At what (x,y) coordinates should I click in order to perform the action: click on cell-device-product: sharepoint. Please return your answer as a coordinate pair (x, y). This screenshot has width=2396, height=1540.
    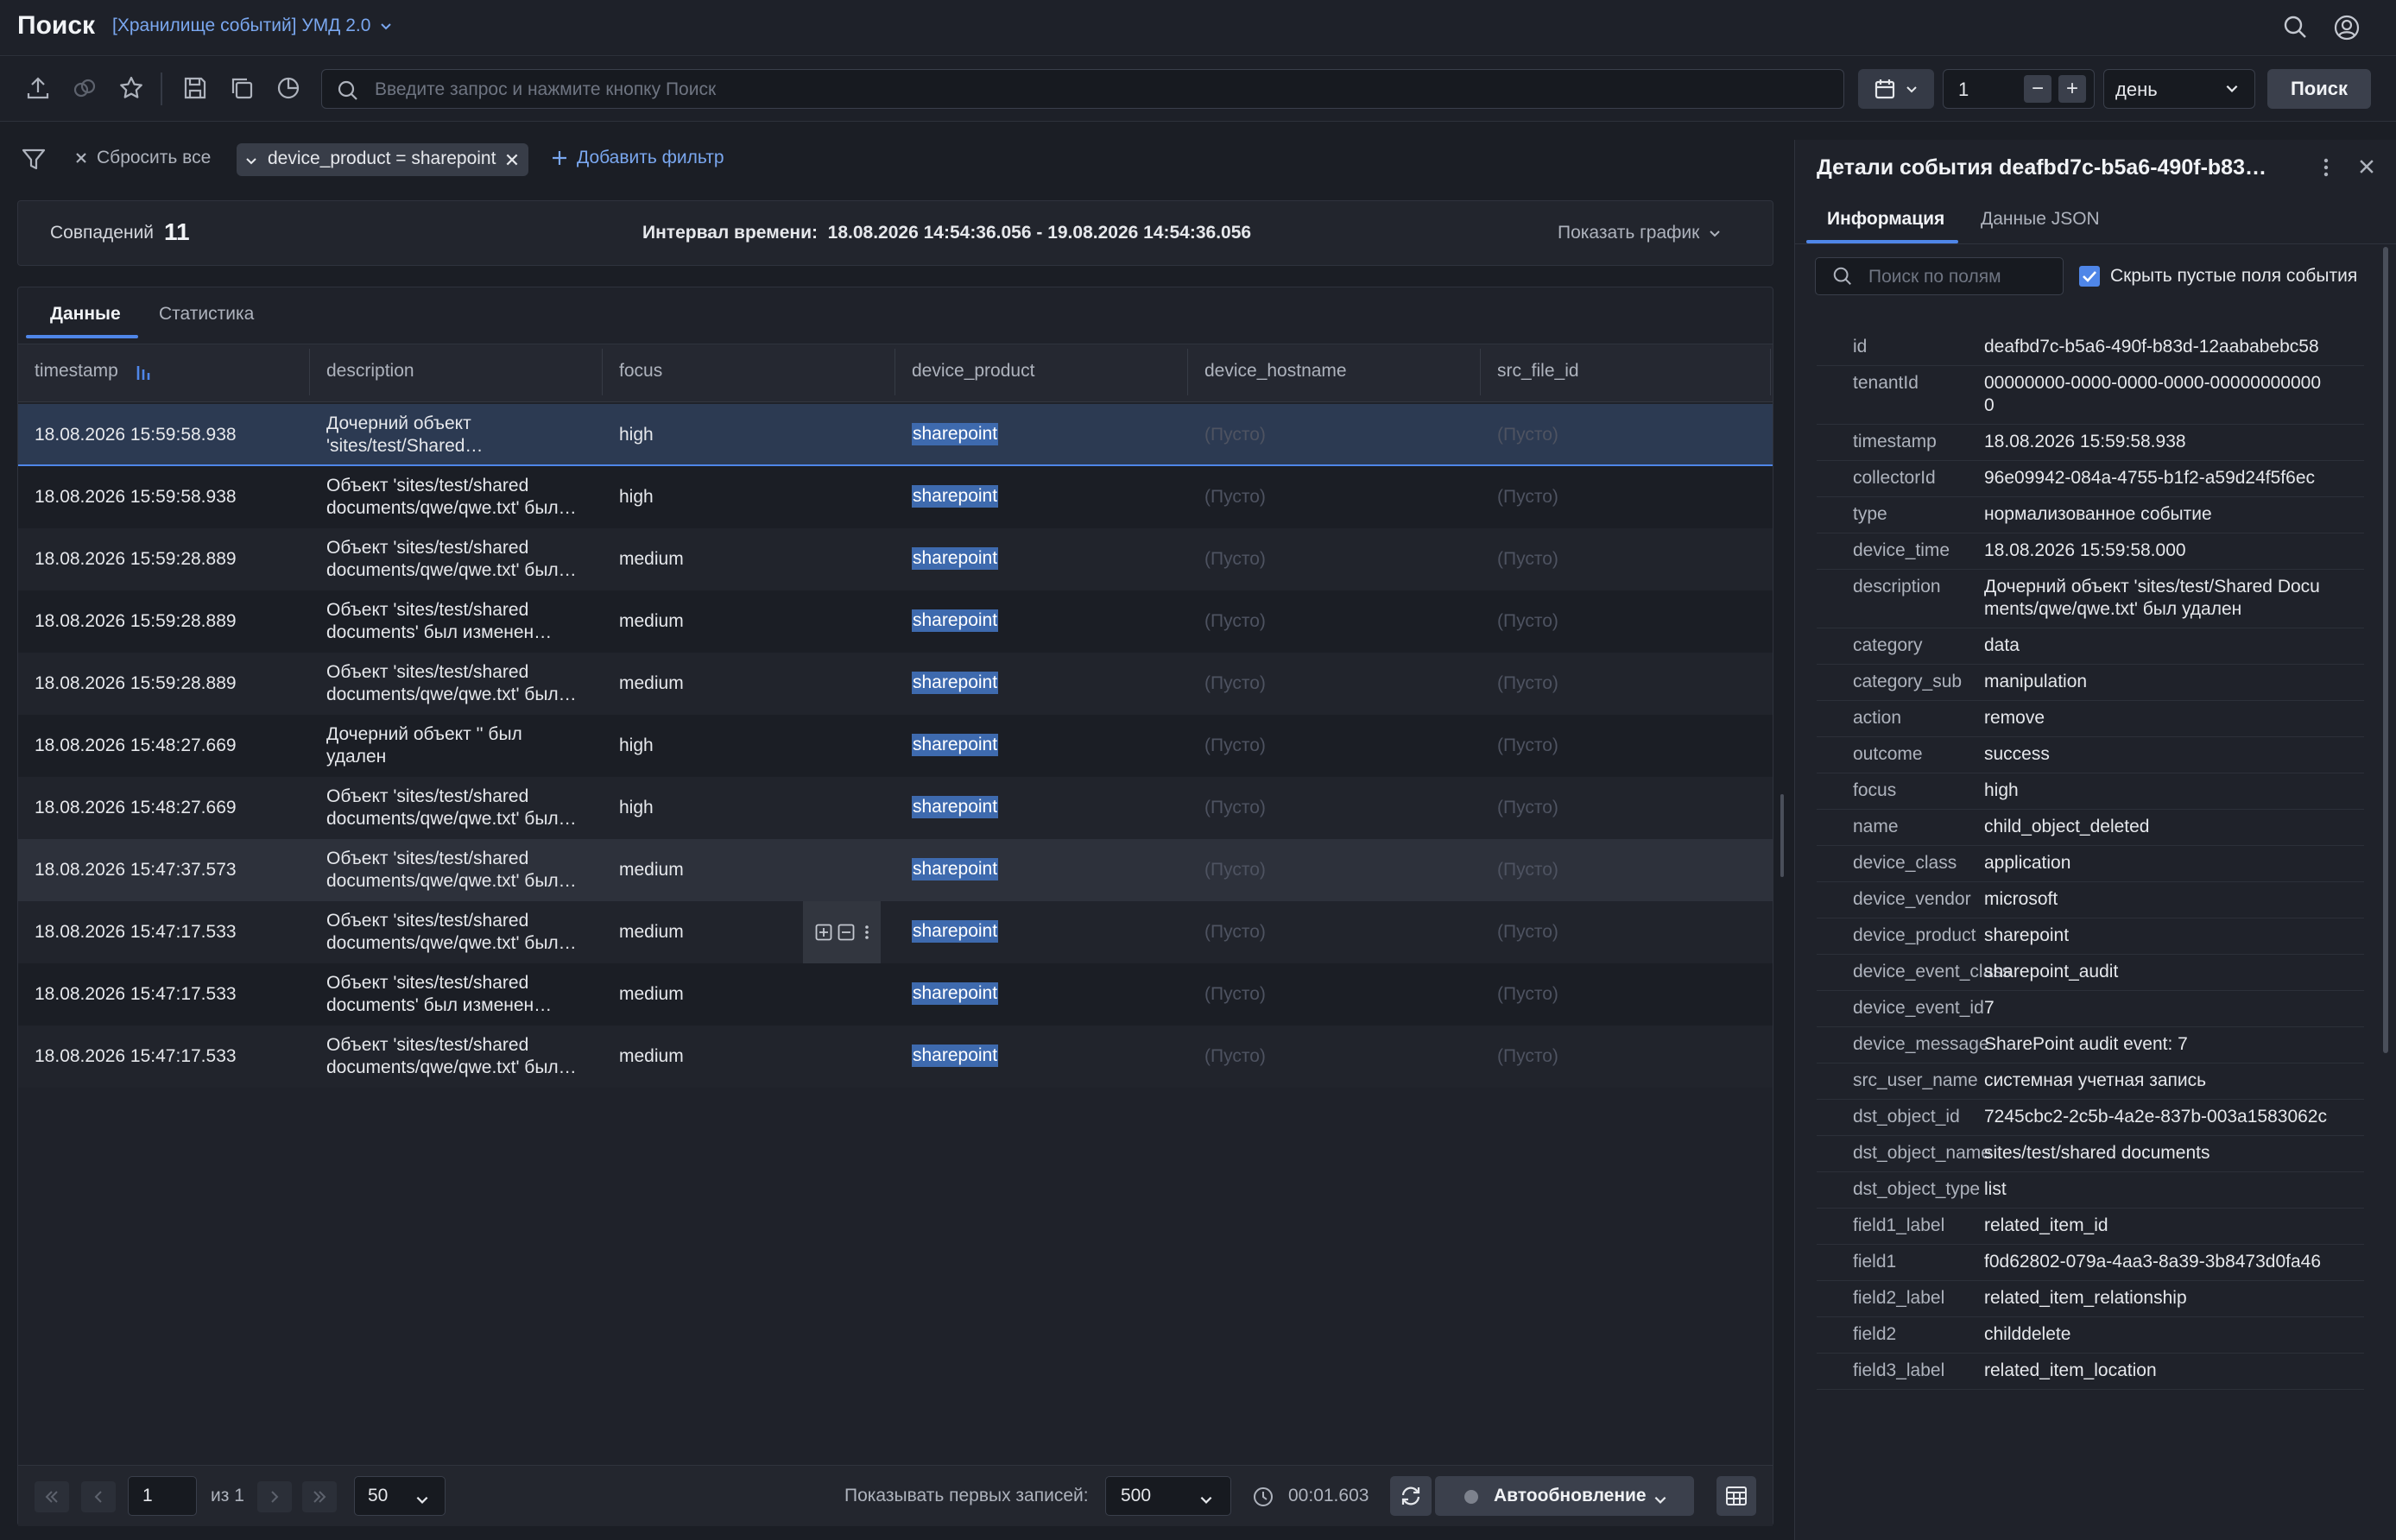
    Looking at the image, I should click on (955, 932).